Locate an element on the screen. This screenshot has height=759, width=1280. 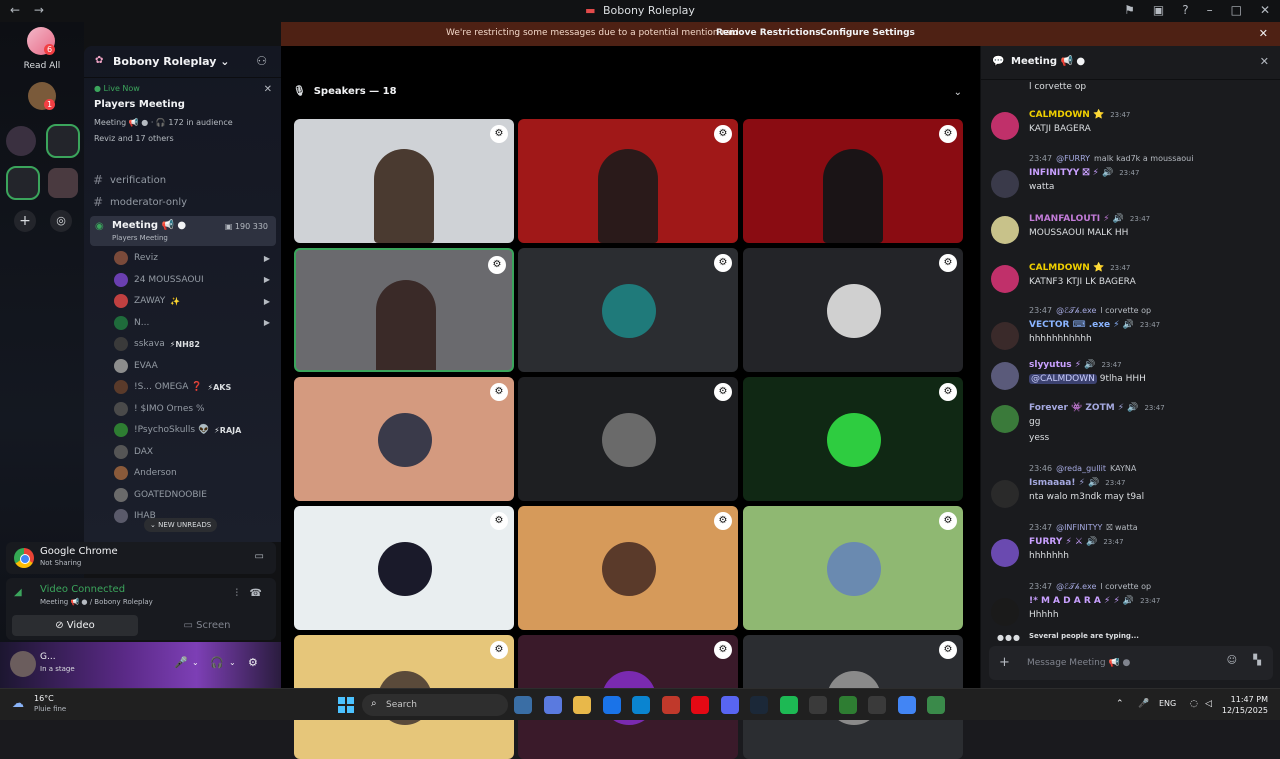
voice-user: Reviz ▶ is located at coordinates (194, 258).